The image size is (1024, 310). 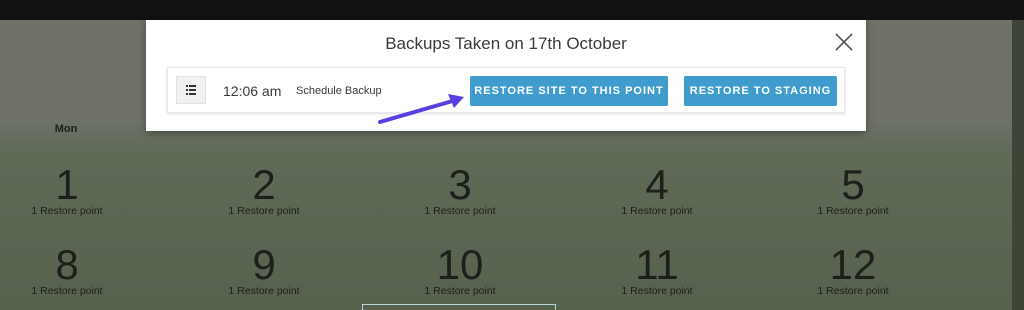 What do you see at coordinates (657, 184) in the screenshot?
I see `day-number: 4` at bounding box center [657, 184].